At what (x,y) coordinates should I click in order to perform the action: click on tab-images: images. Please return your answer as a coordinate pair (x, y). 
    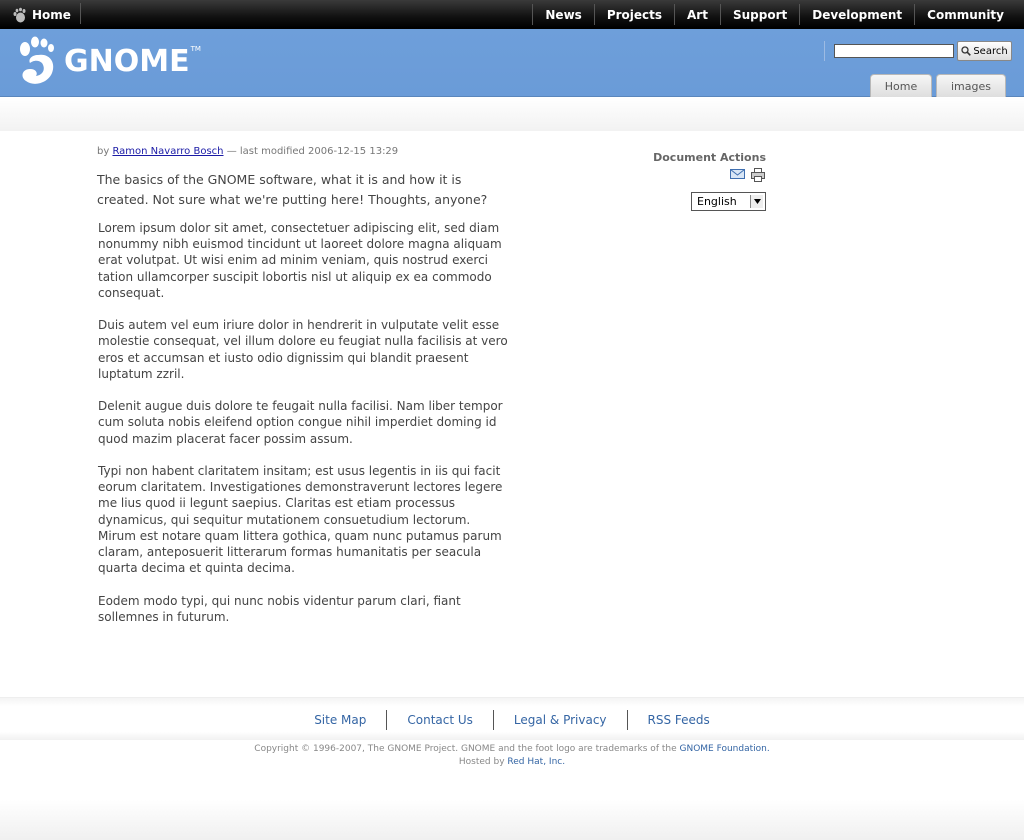
    Looking at the image, I should click on (971, 85).